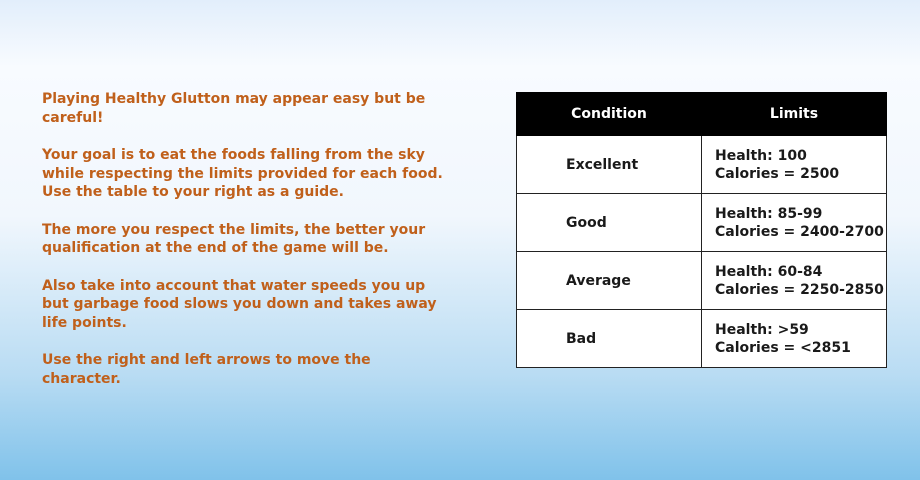  What do you see at coordinates (761, 155) in the screenshot?
I see `health-limit: Health: 100` at bounding box center [761, 155].